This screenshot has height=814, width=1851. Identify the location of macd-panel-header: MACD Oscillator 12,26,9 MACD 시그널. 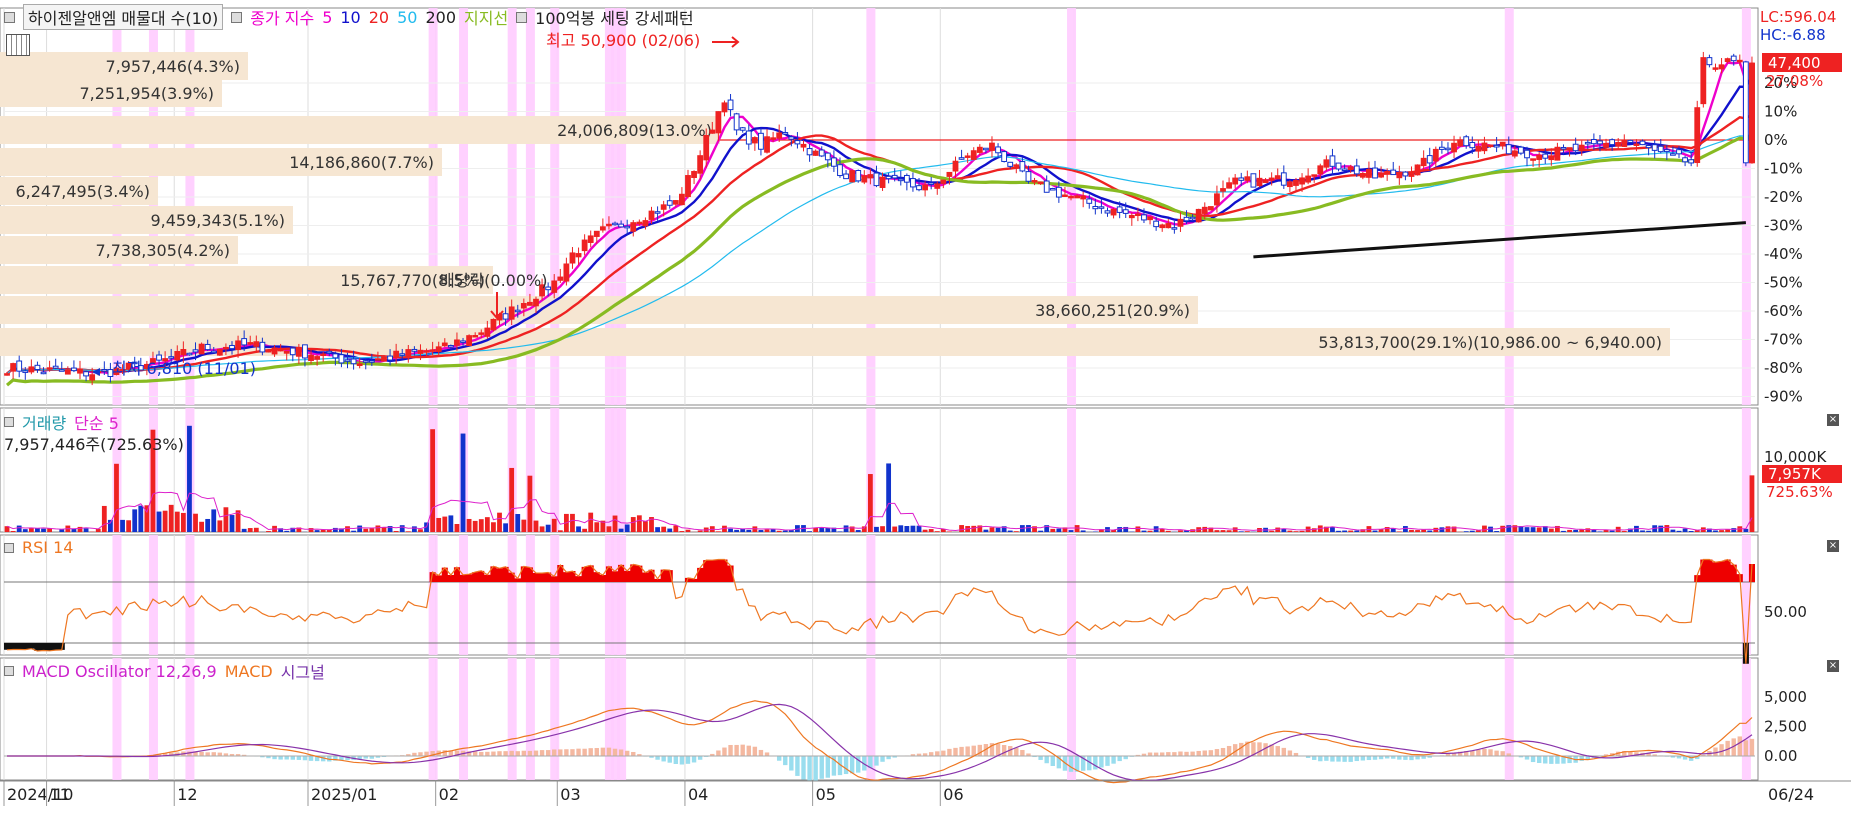
(164, 671).